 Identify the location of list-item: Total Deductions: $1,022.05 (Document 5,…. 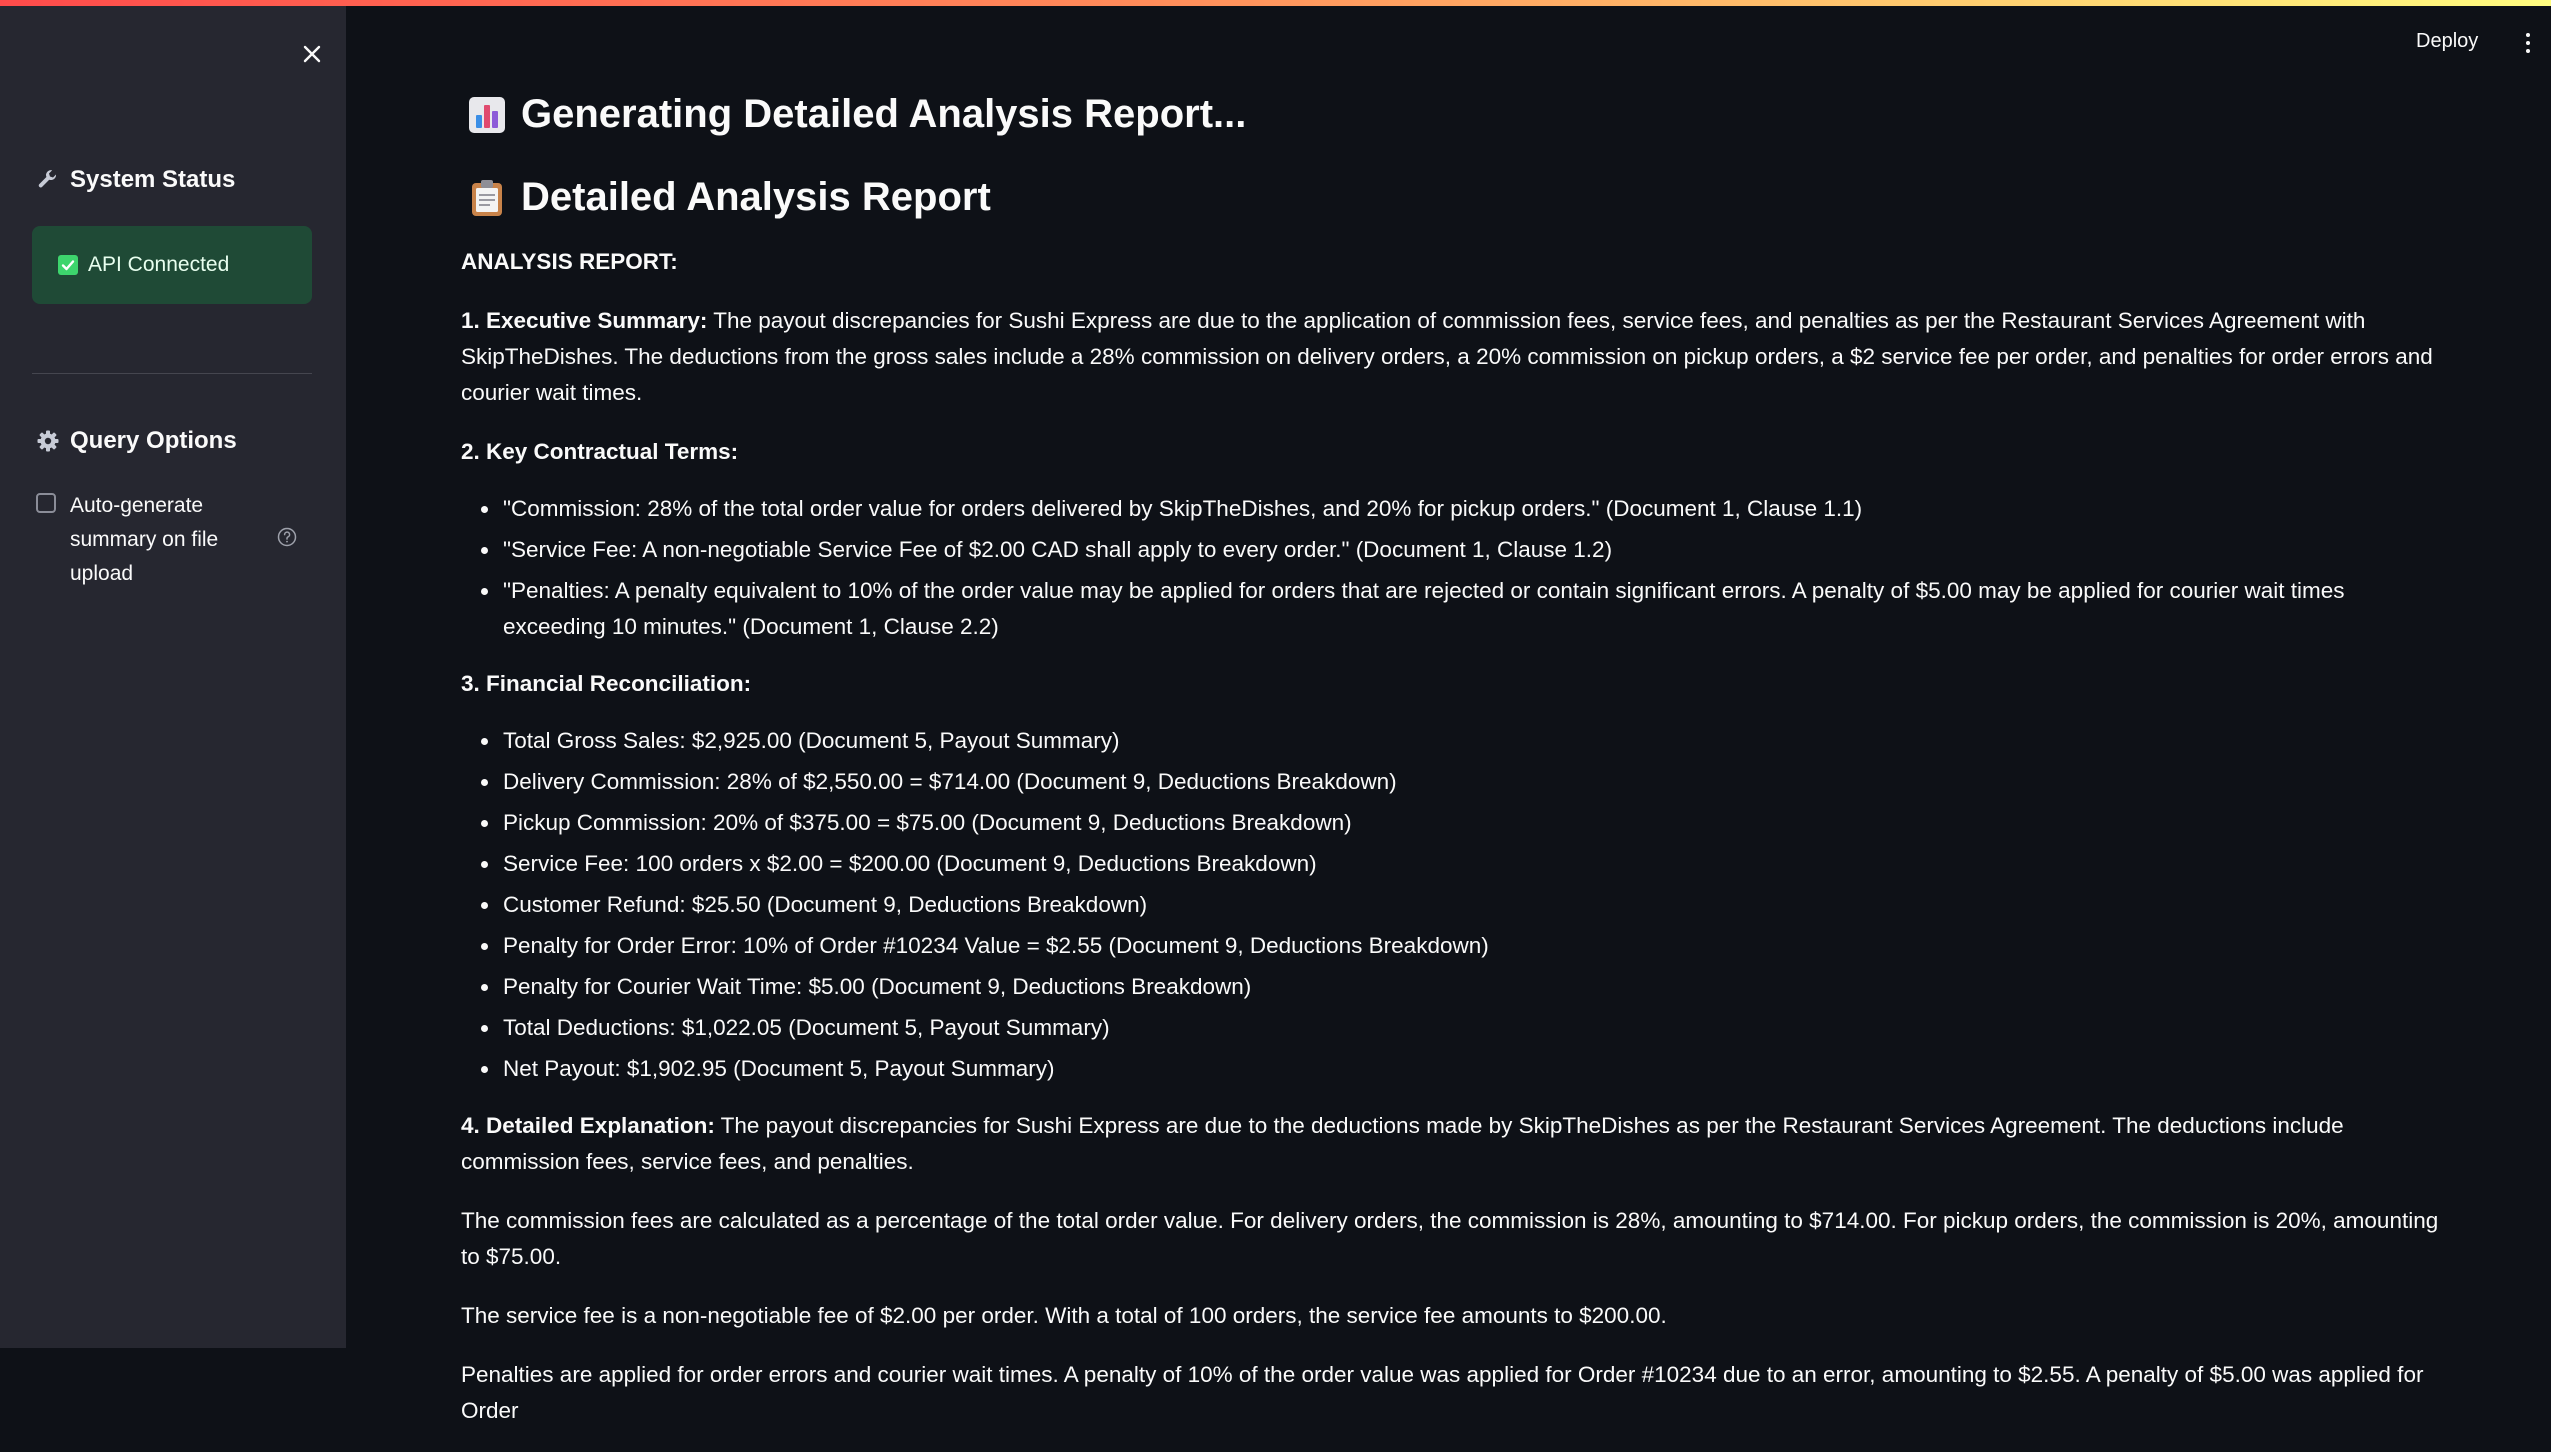
(1471, 1028).